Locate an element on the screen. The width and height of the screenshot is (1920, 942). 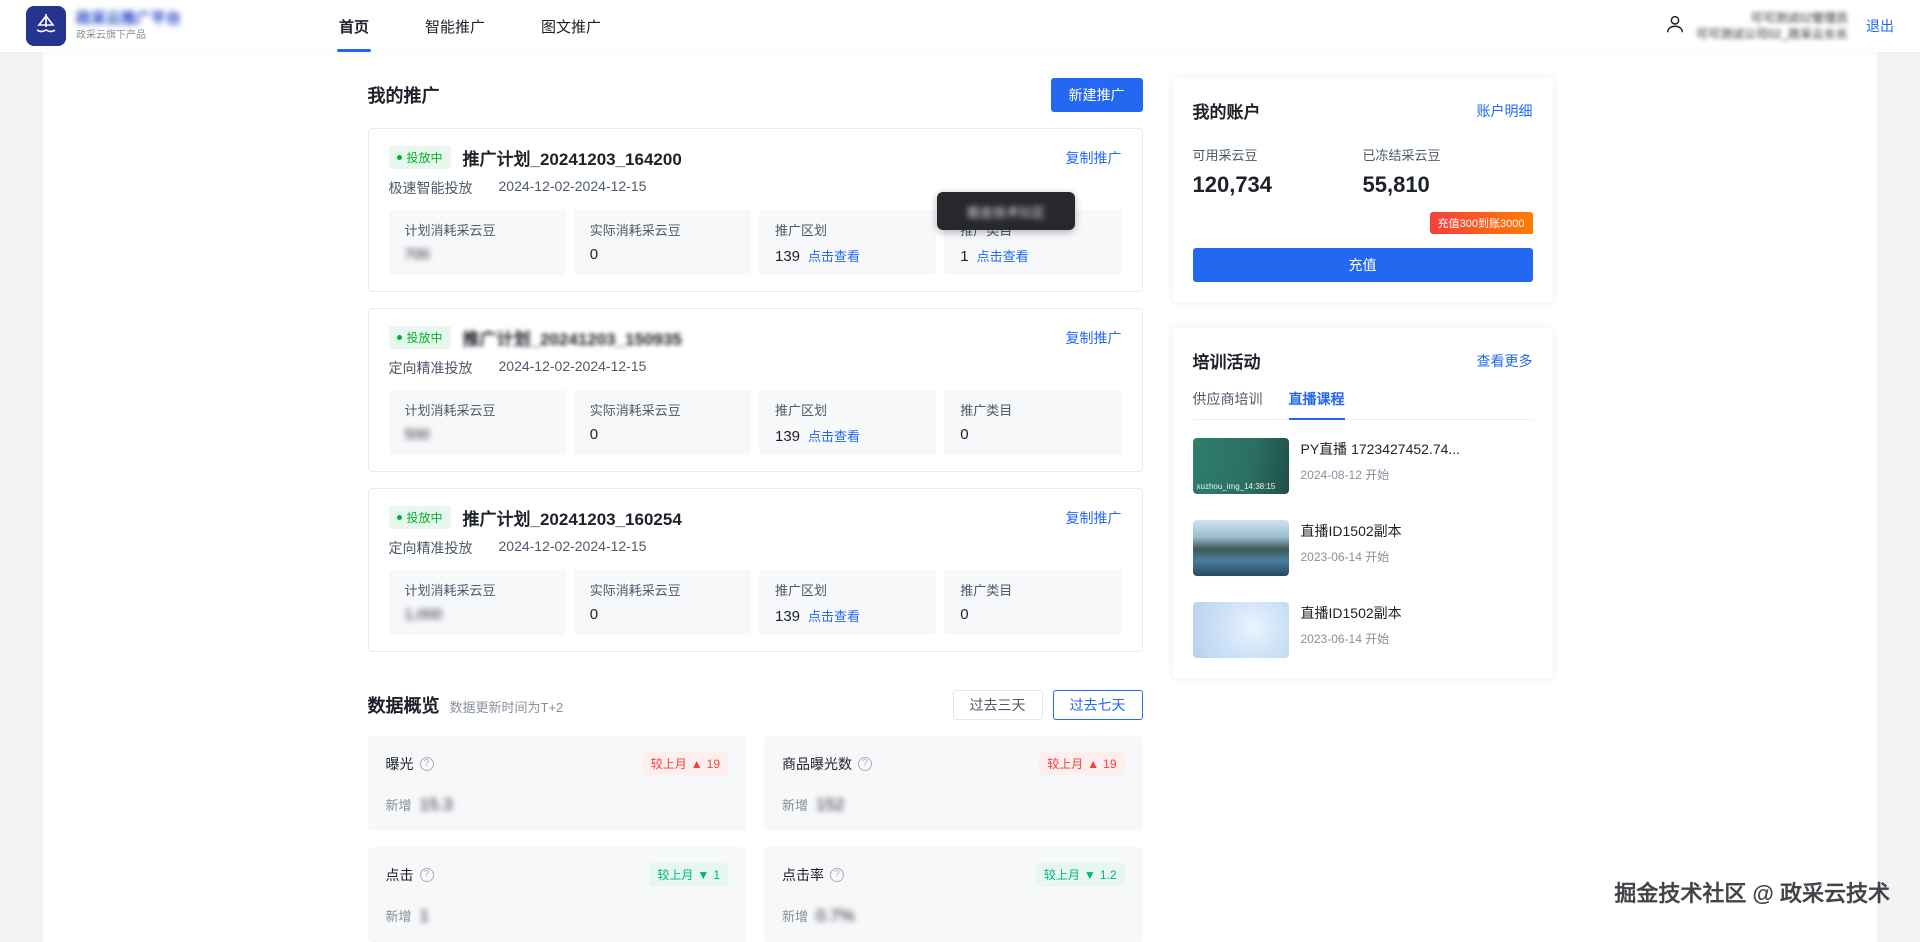
range-selector: 过去三天 过去七天 is located at coordinates (1047, 705).